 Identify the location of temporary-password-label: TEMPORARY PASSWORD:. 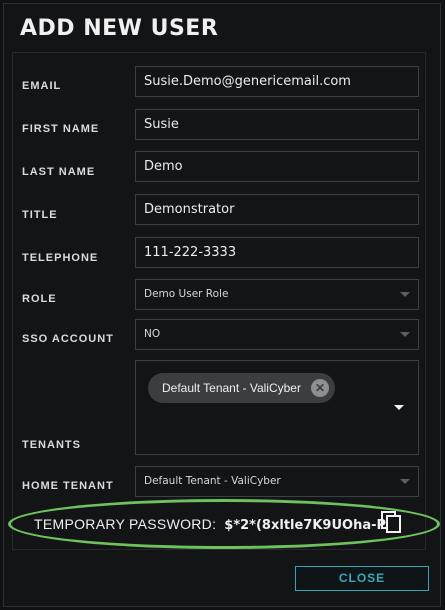
(125, 524).